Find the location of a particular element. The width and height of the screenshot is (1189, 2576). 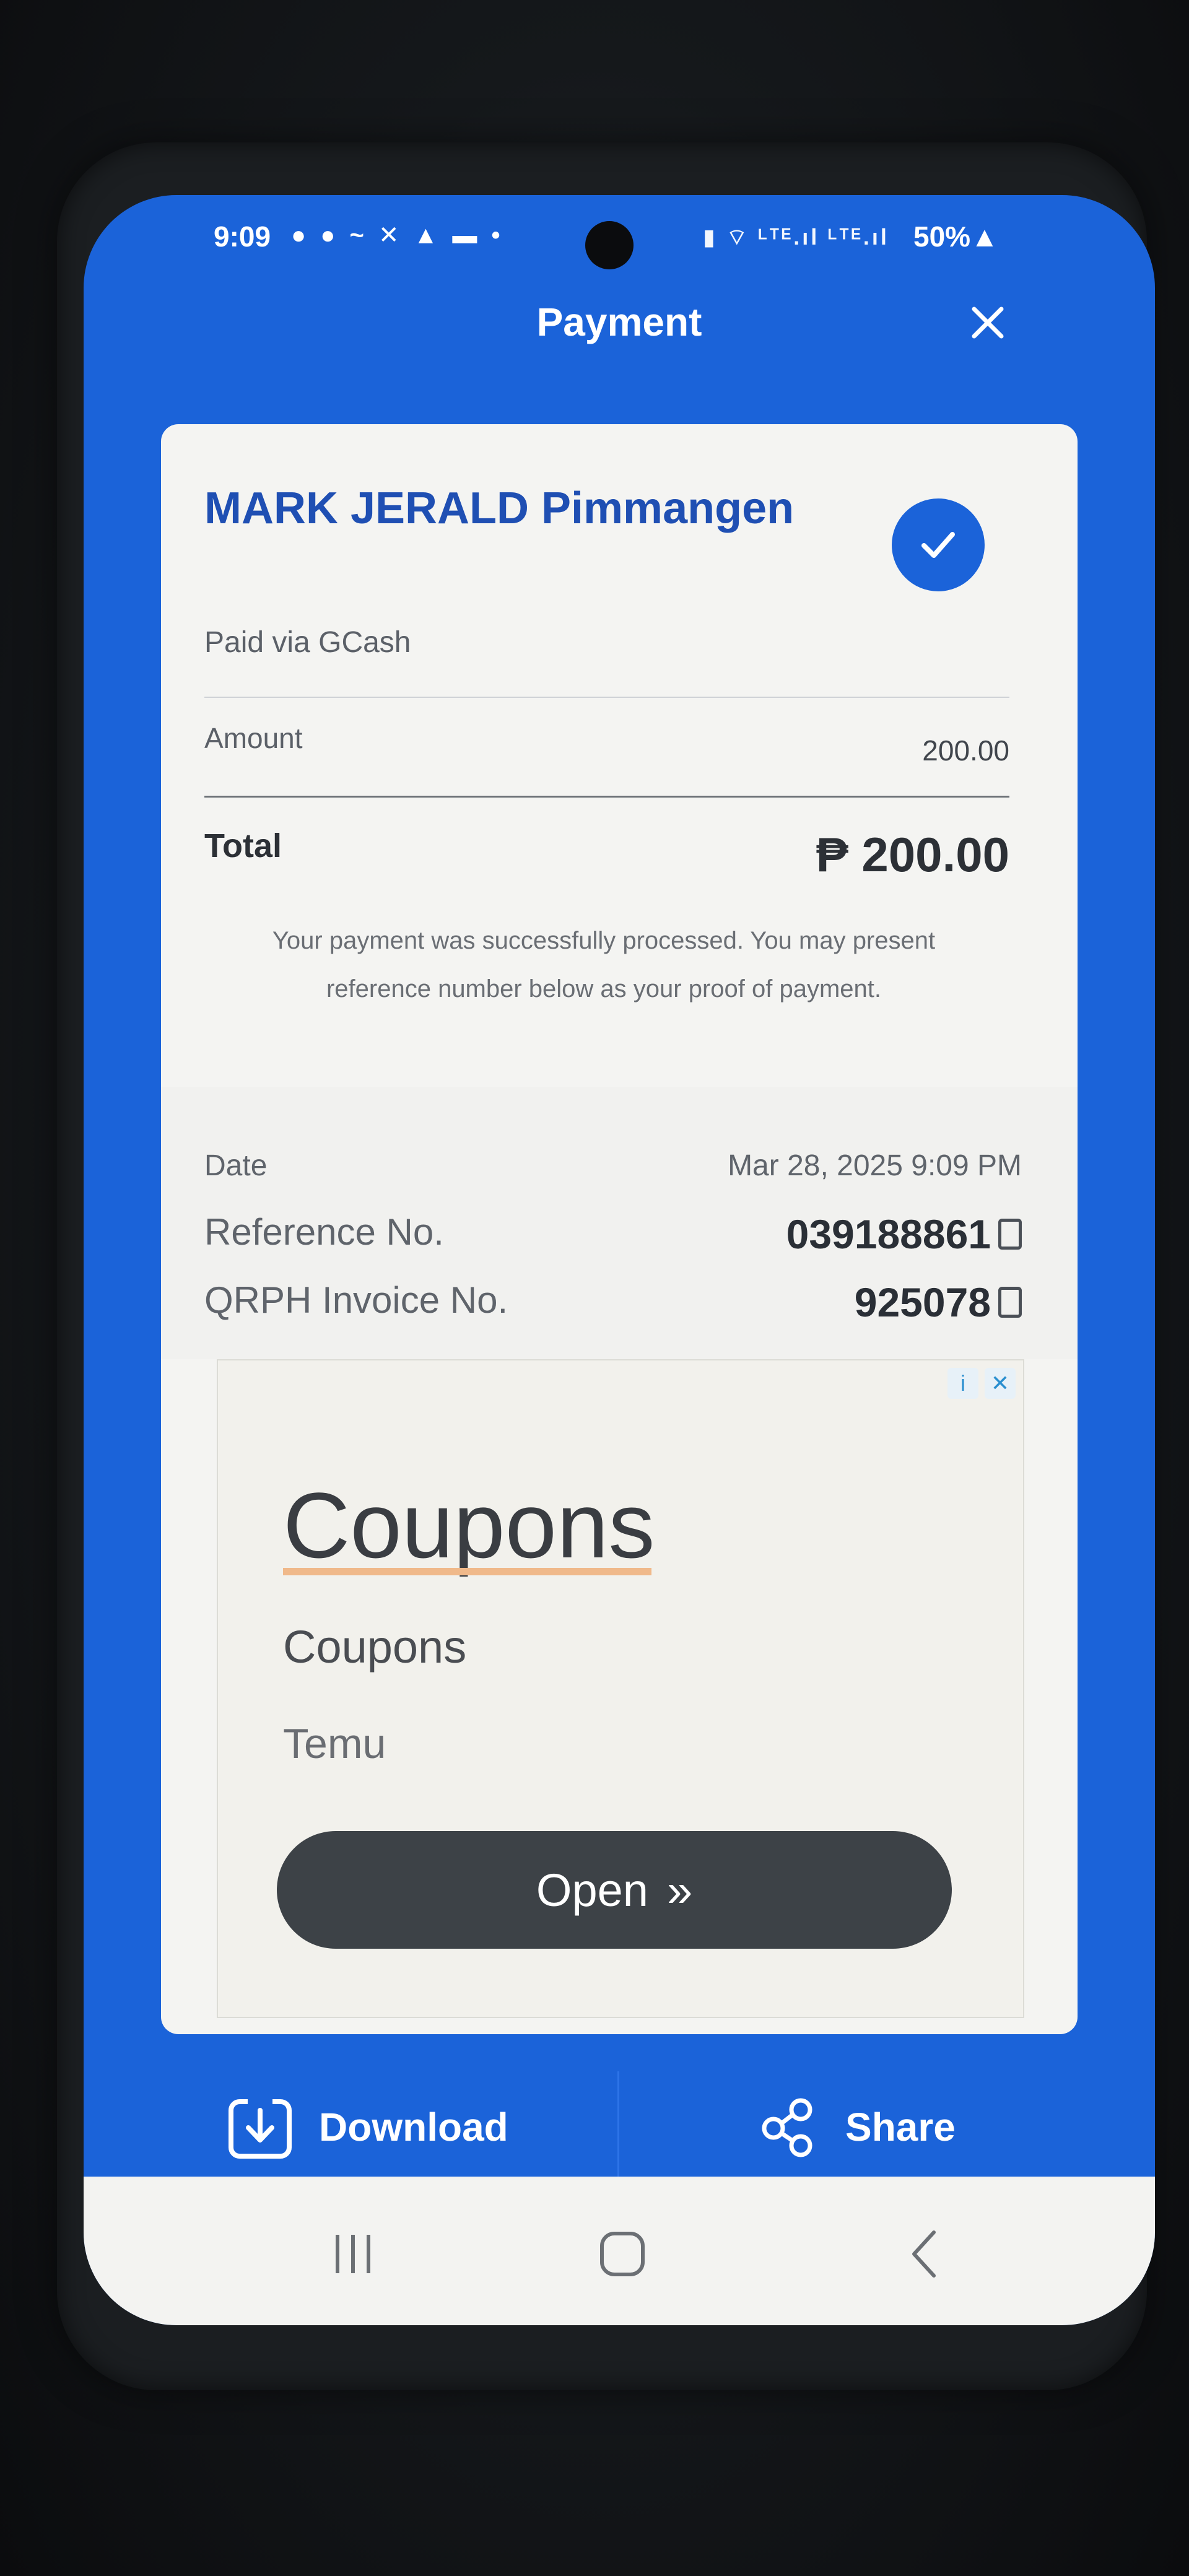

success-badge is located at coordinates (938, 544).